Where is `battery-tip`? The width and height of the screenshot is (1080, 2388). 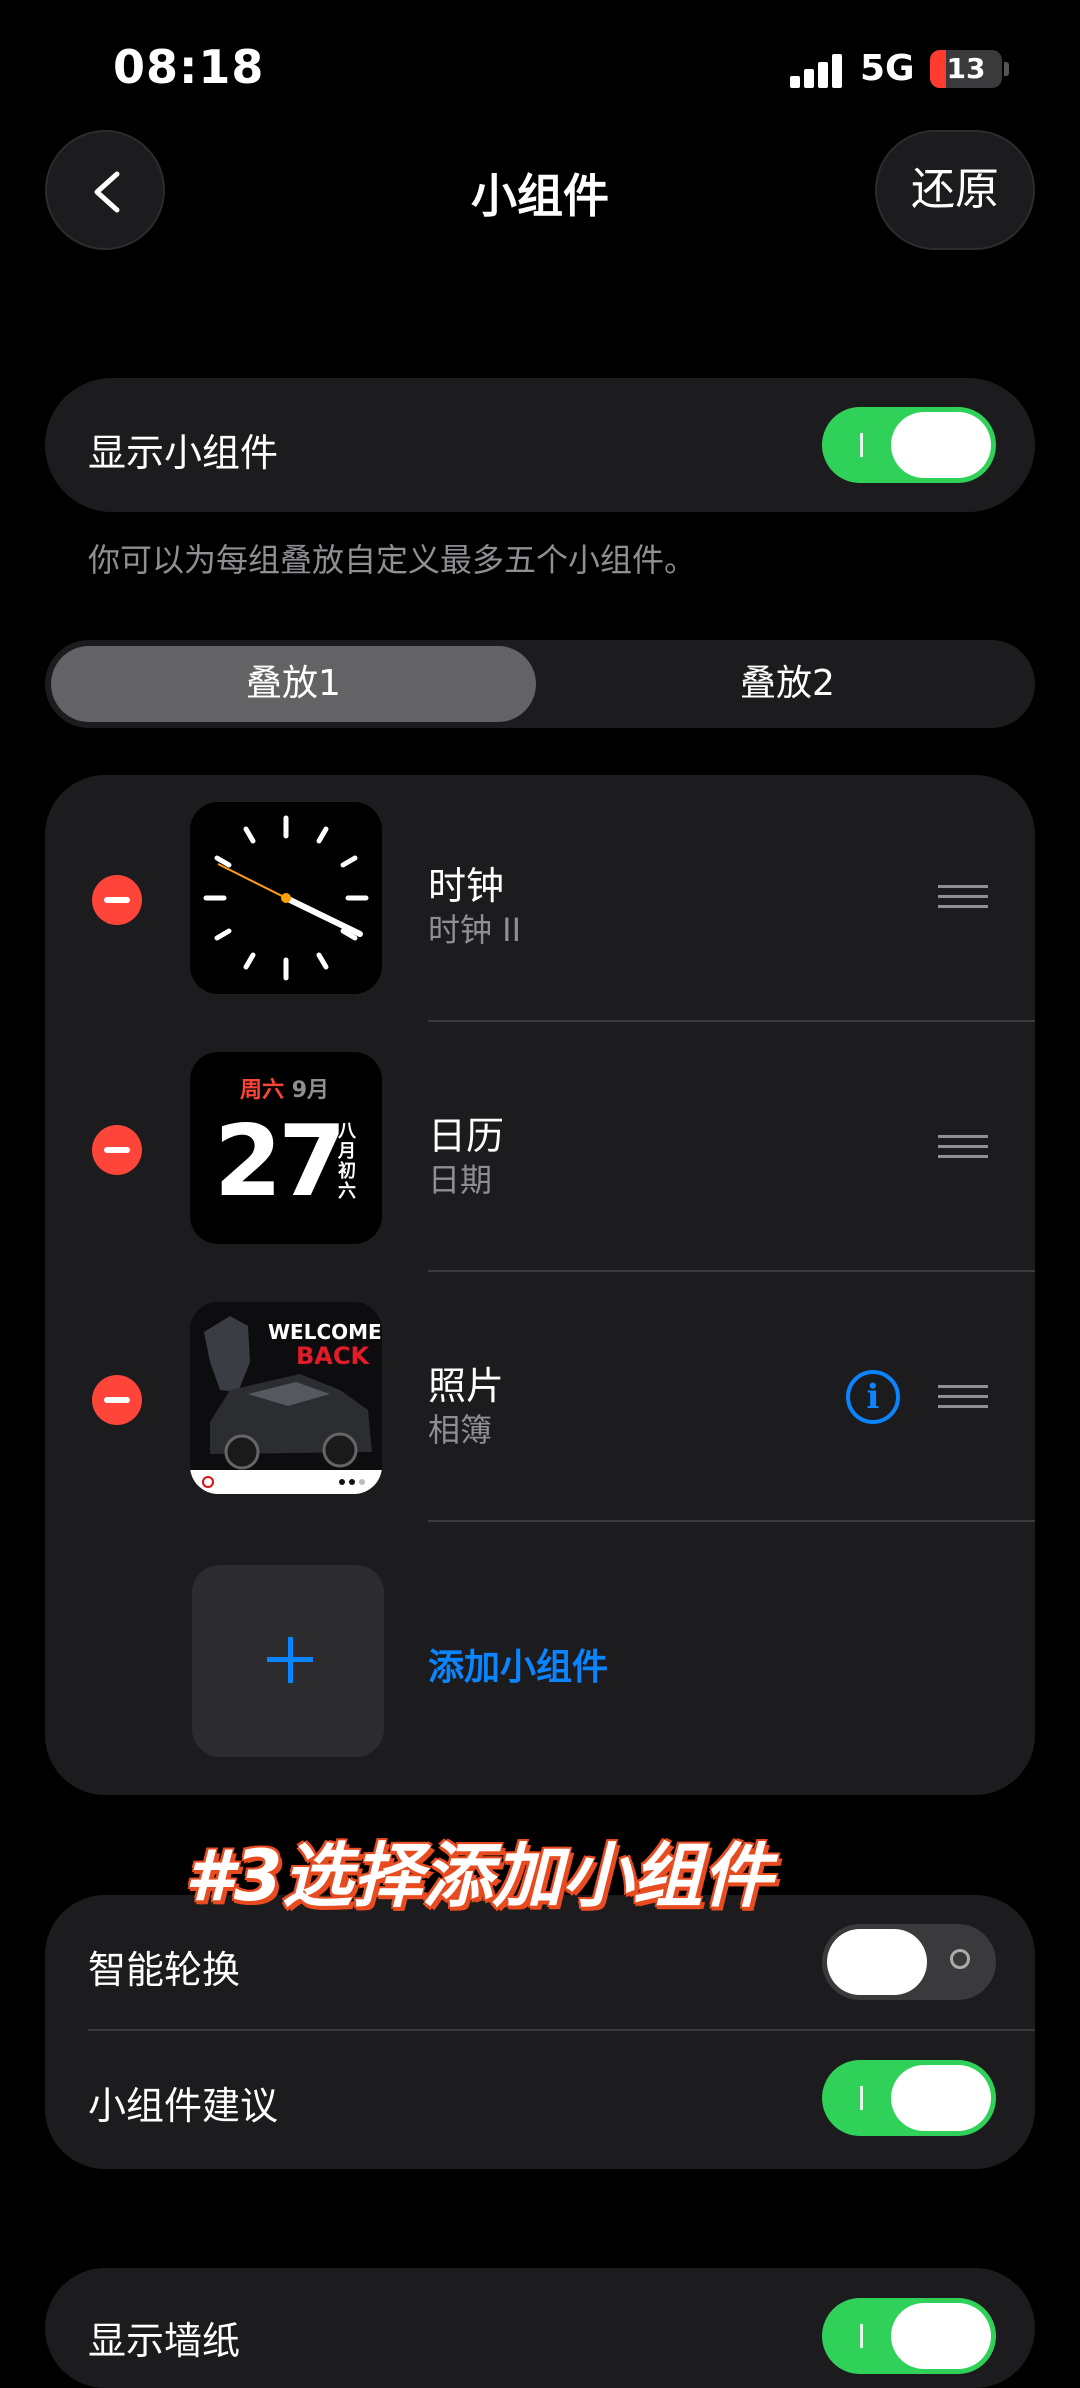
battery-tip is located at coordinates (1006, 69).